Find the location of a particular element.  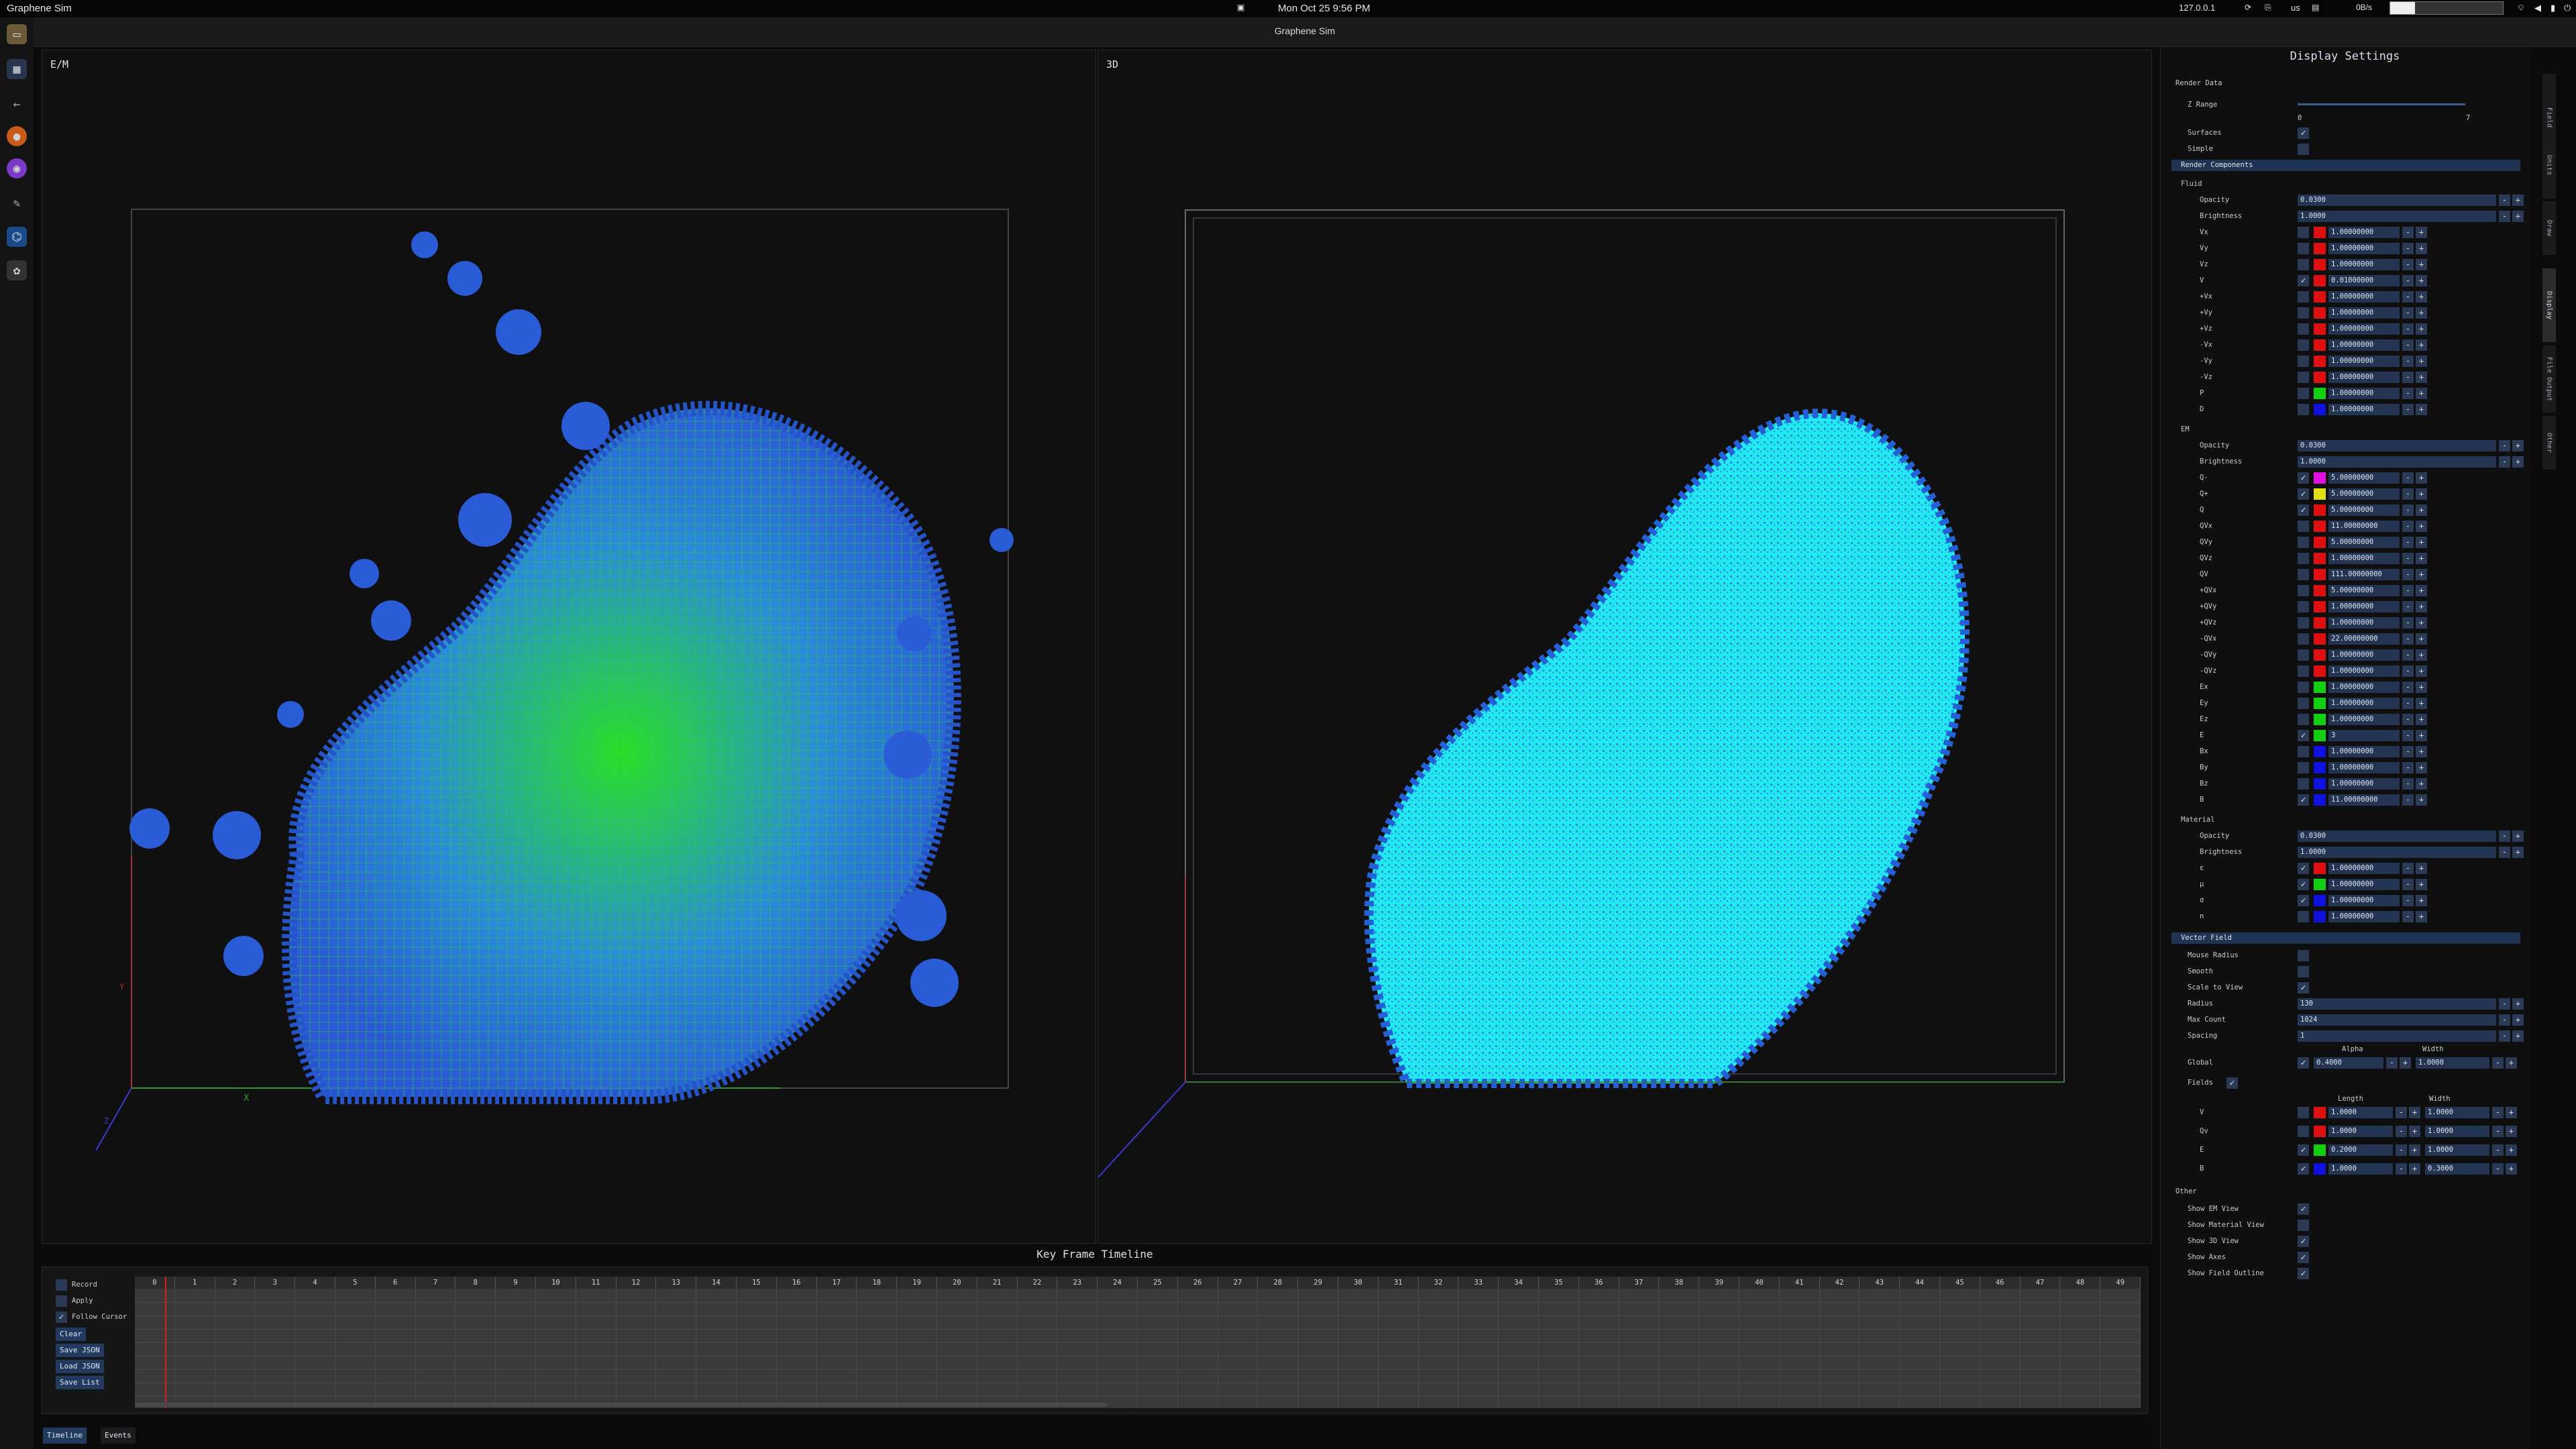

material-opacity-input: 0.0300 is located at coordinates (2397, 836).